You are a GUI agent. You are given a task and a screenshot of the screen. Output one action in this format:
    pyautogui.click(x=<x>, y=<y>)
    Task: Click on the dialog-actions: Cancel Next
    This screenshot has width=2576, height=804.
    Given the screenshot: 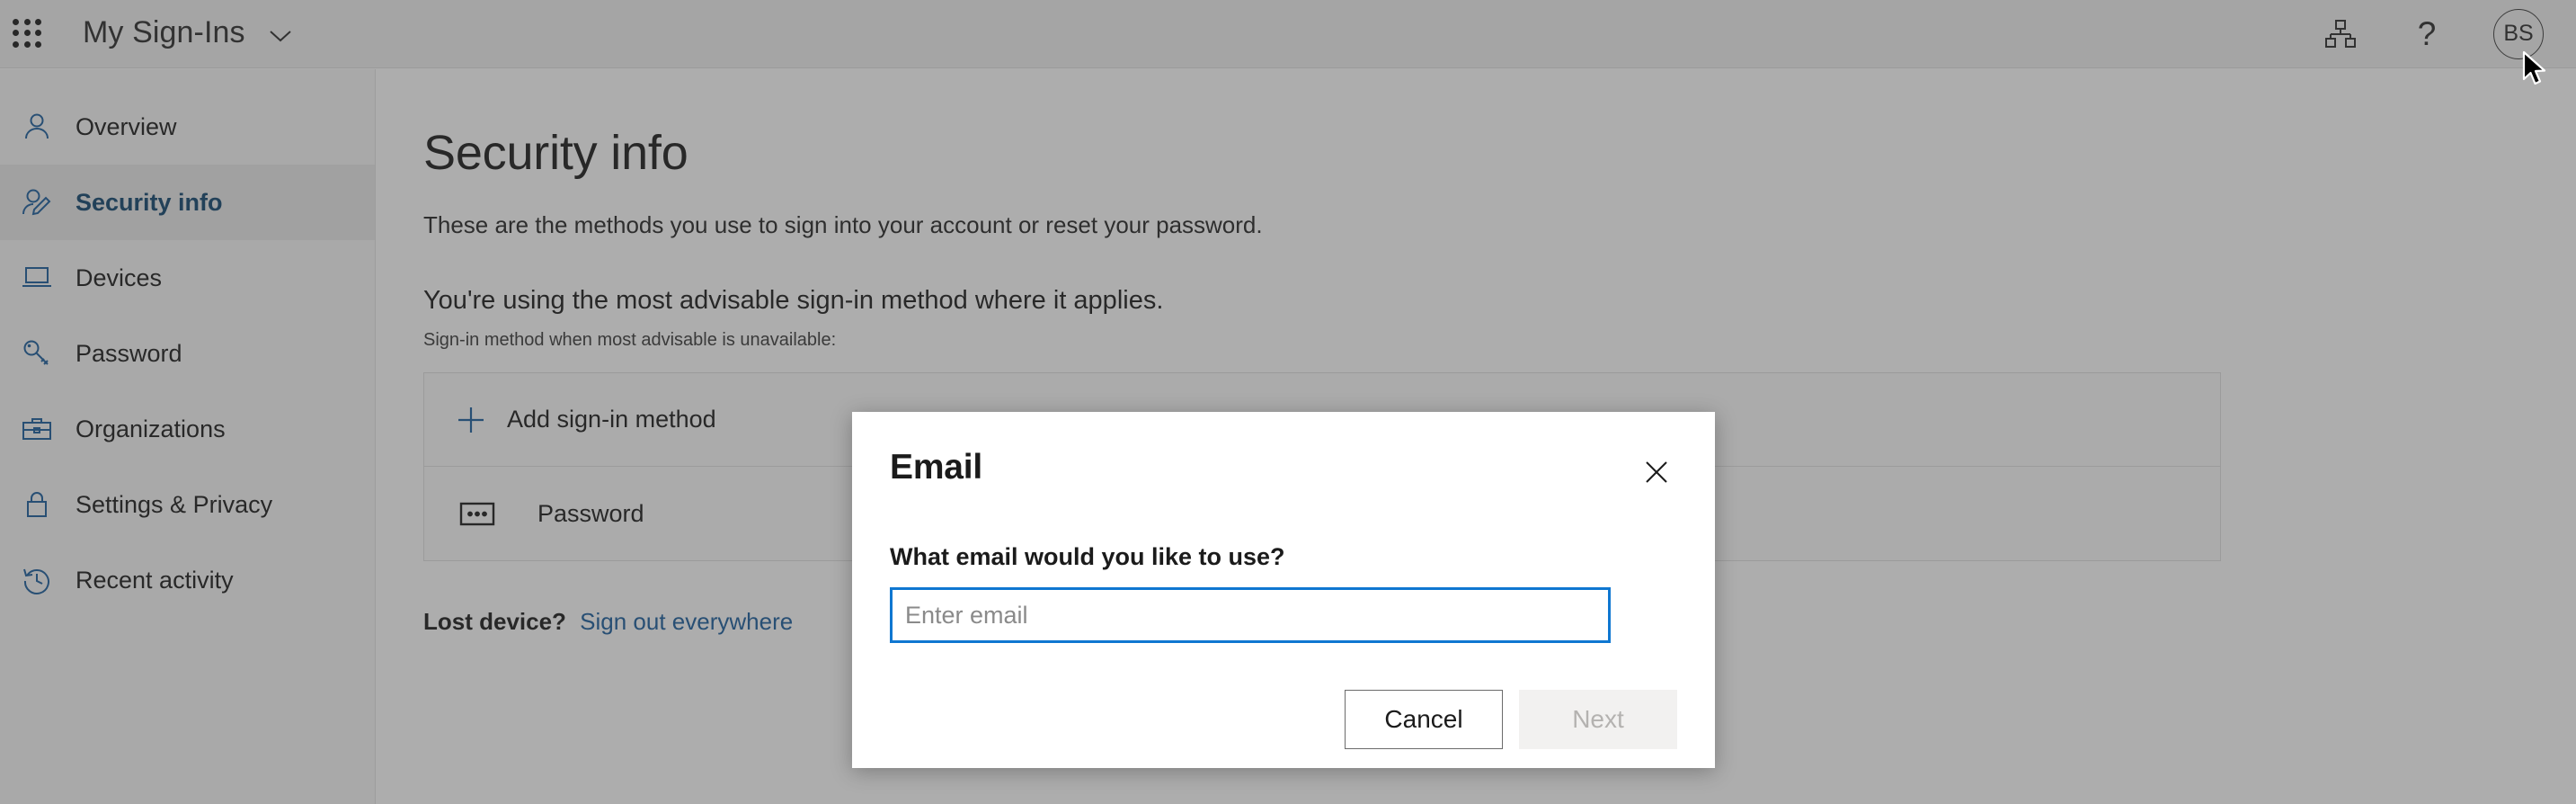 What is the action you would take?
    pyautogui.click(x=1283, y=719)
    